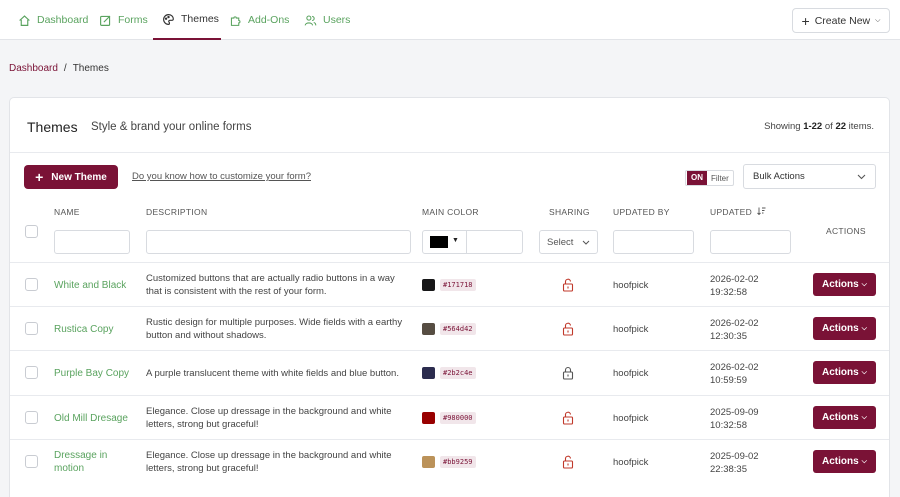  What do you see at coordinates (168, 19) in the screenshot?
I see `palette-icon` at bounding box center [168, 19].